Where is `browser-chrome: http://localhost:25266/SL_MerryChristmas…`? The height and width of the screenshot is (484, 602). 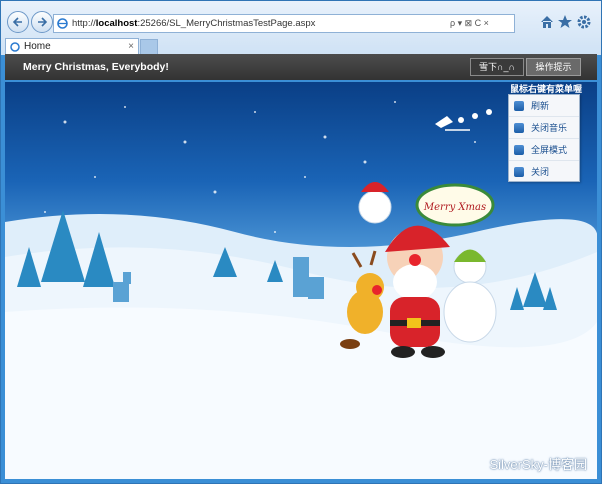
browser-chrome: http://localhost:25266/SL_MerryChristmas… is located at coordinates (301, 28).